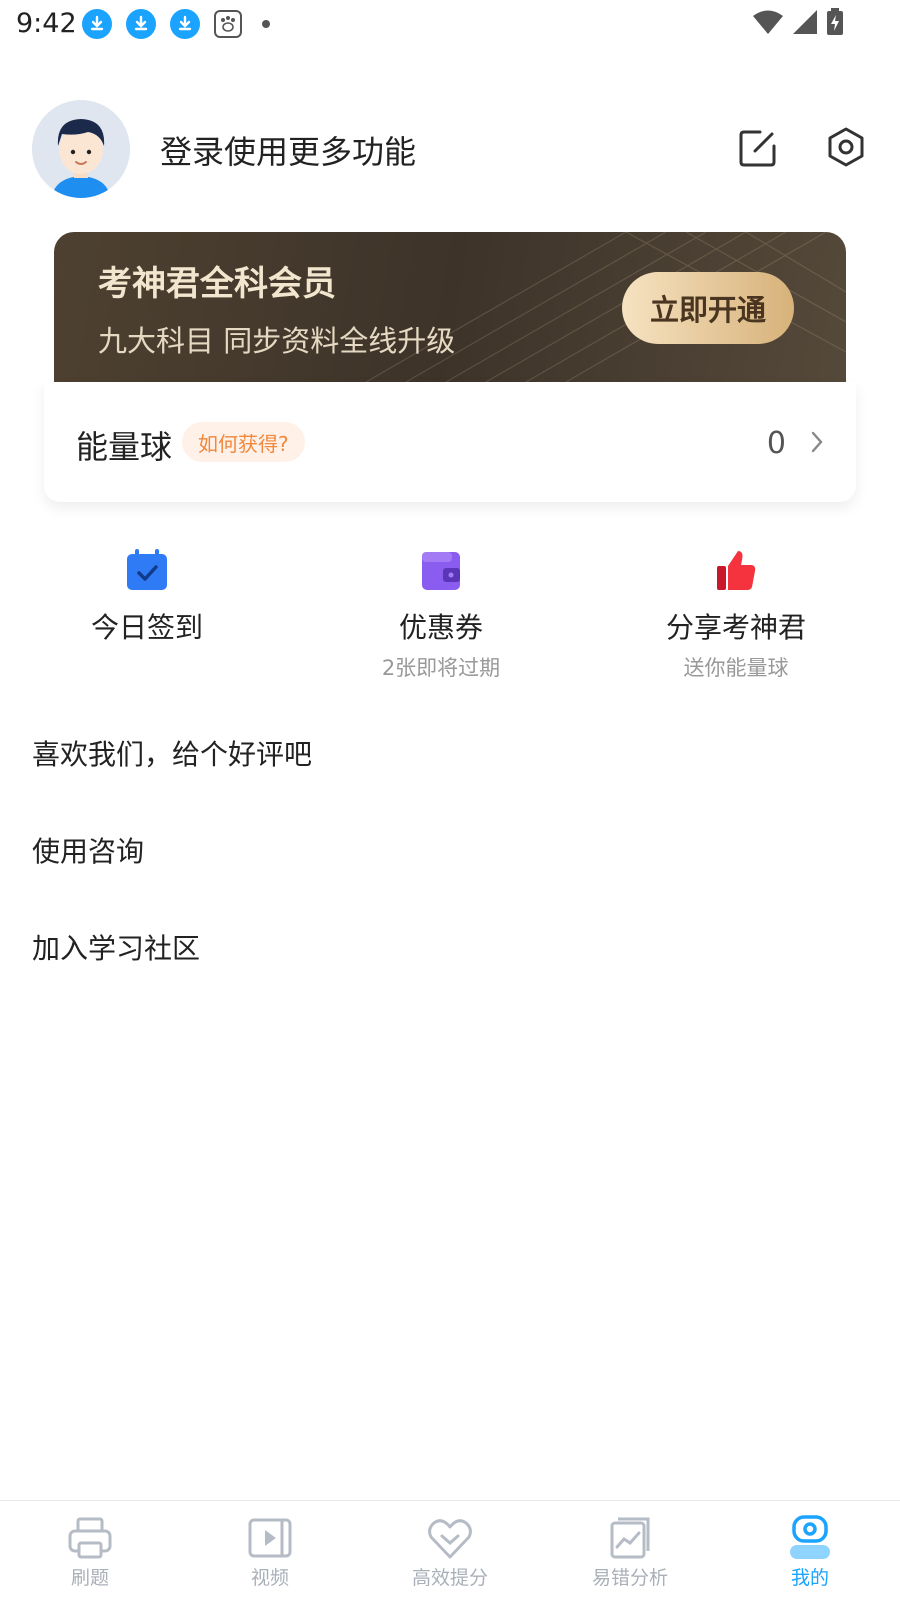  What do you see at coordinates (147, 570) in the screenshot?
I see `calendar-check-icon` at bounding box center [147, 570].